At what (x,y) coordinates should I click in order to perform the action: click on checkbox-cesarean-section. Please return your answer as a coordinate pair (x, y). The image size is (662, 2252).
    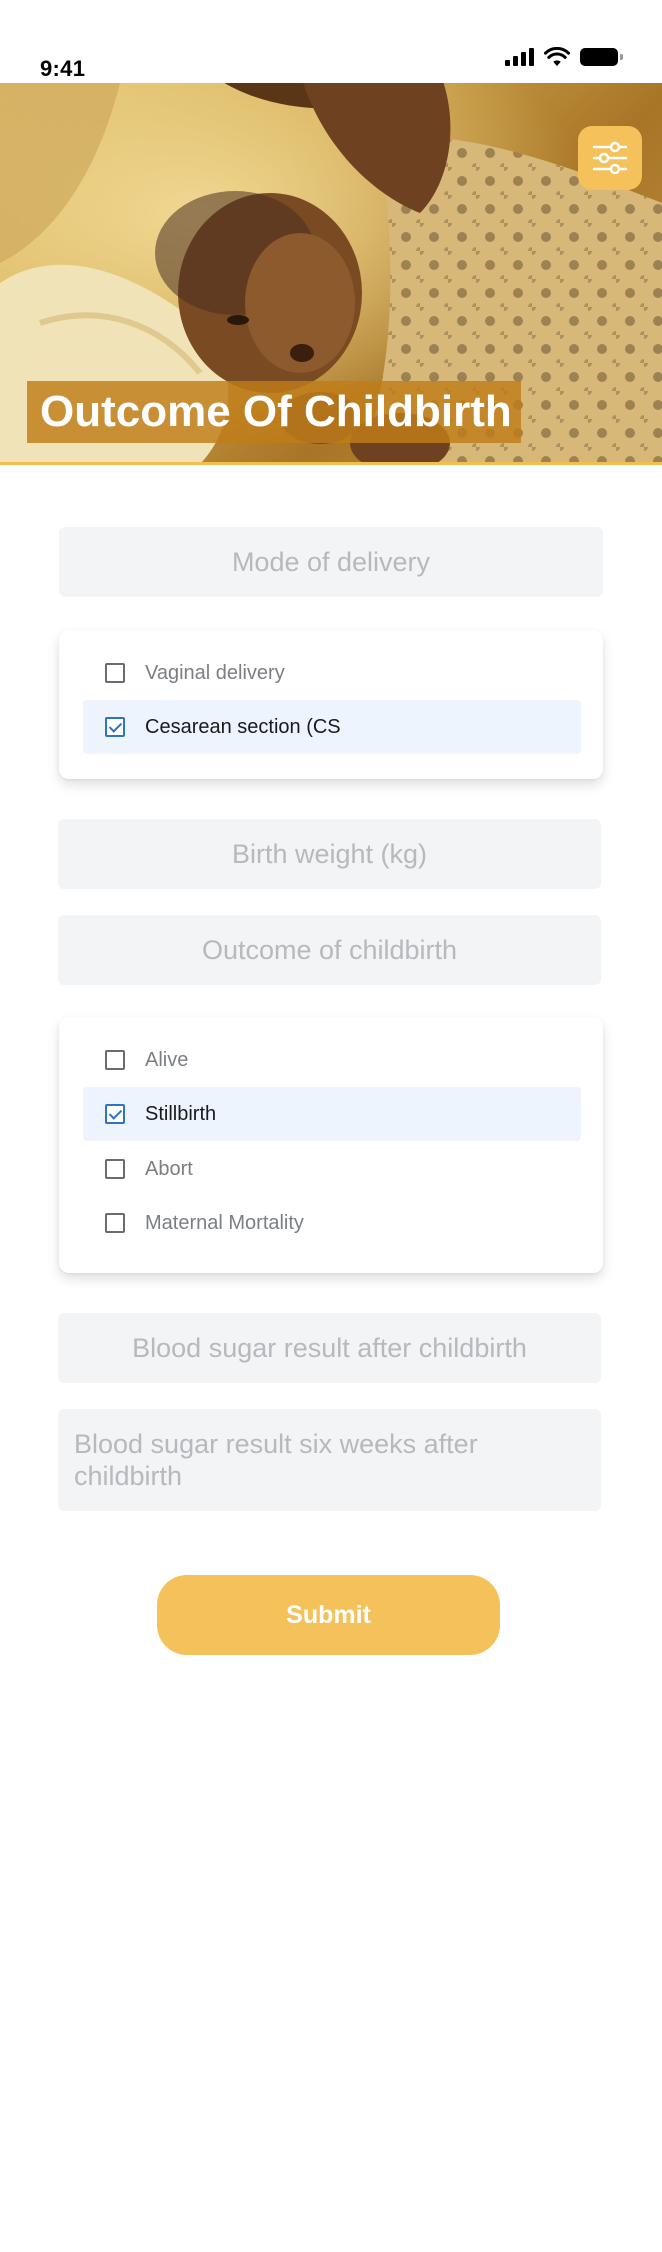
    Looking at the image, I should click on (115, 727).